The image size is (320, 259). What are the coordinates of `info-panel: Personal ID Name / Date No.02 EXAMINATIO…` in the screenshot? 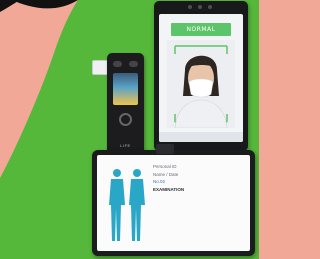 It's located at (199, 178).